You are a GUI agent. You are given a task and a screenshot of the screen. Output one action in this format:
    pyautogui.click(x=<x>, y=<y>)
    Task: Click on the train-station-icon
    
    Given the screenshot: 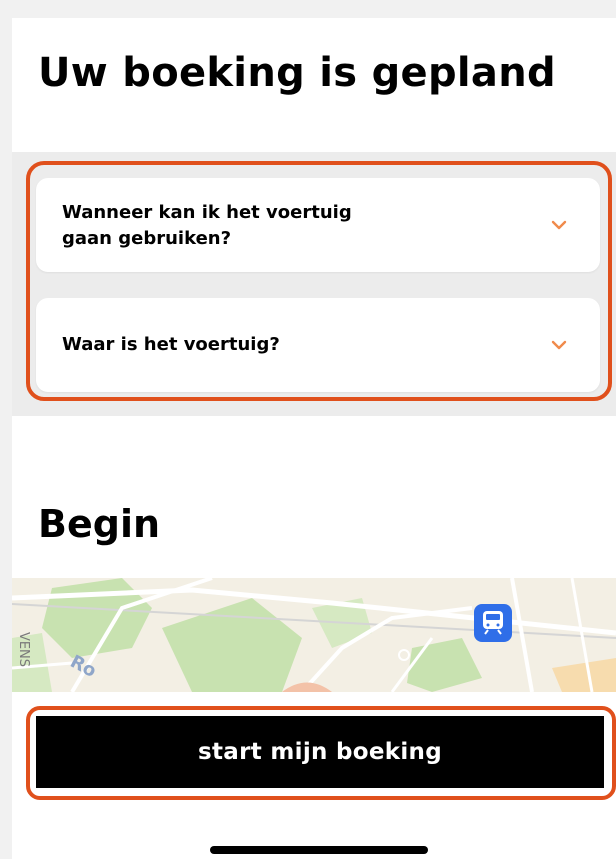 What is the action you would take?
    pyautogui.click(x=493, y=623)
    